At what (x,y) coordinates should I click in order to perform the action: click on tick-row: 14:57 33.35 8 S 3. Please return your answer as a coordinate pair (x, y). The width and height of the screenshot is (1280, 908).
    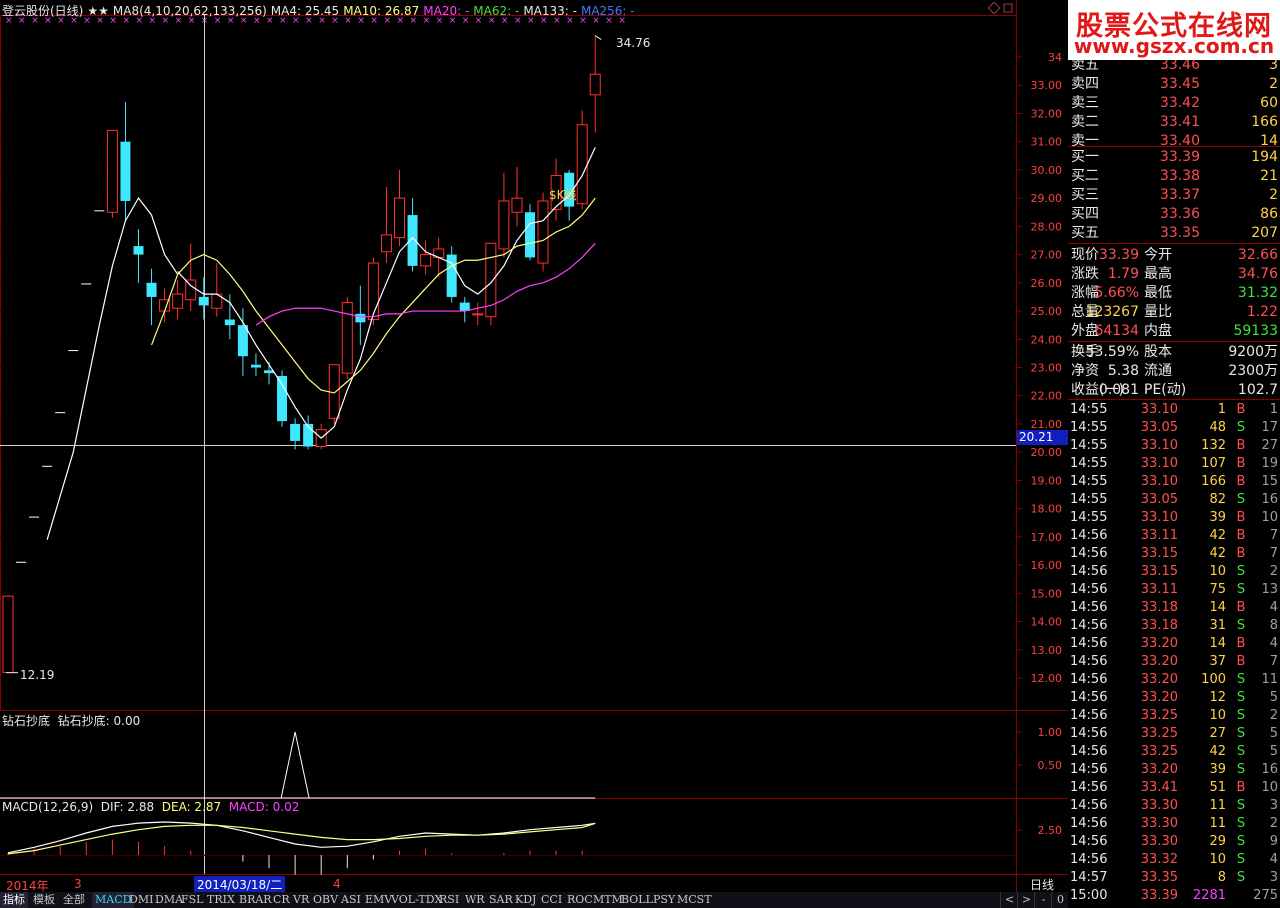
    Looking at the image, I should click on (1174, 878).